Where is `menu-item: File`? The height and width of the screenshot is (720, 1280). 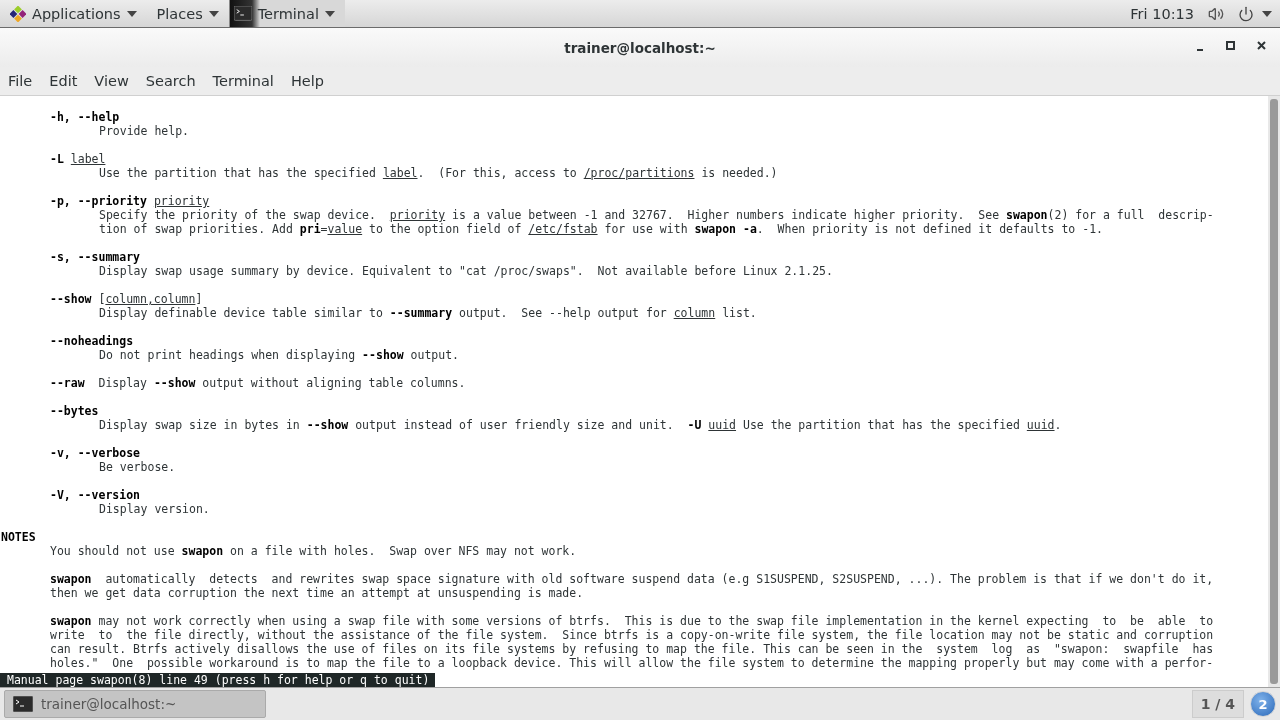
menu-item: File is located at coordinates (24, 81).